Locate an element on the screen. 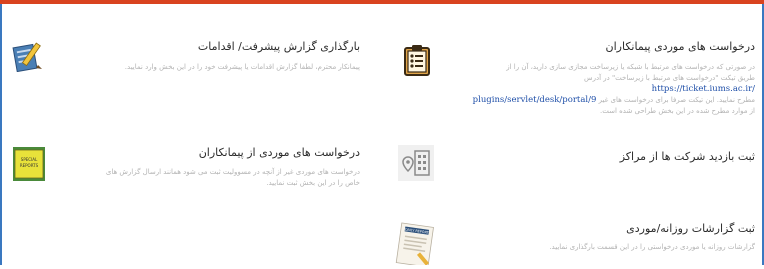 Image resolution: width=764 pixels, height=269 pixels. pencil-report-icon is located at coordinates (29, 56).